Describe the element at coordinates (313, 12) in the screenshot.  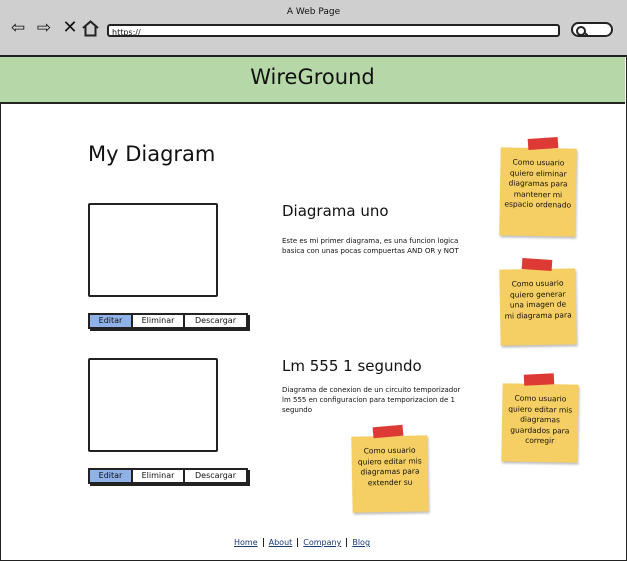
I see `browser-title: A Web Page` at that location.